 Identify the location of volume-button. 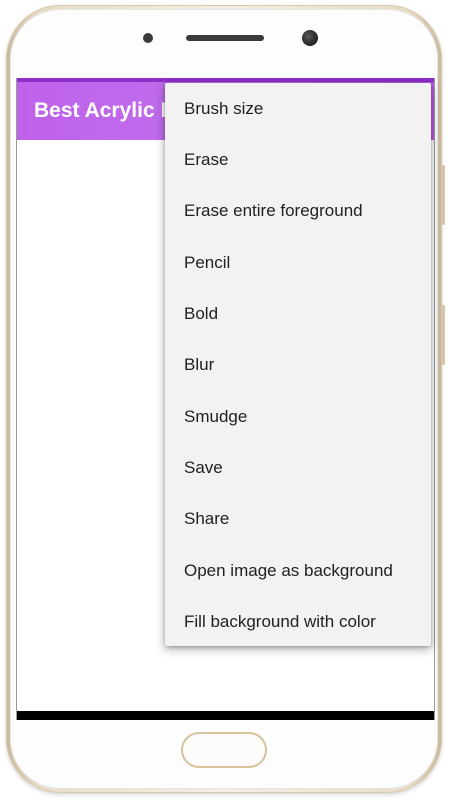
(443, 195).